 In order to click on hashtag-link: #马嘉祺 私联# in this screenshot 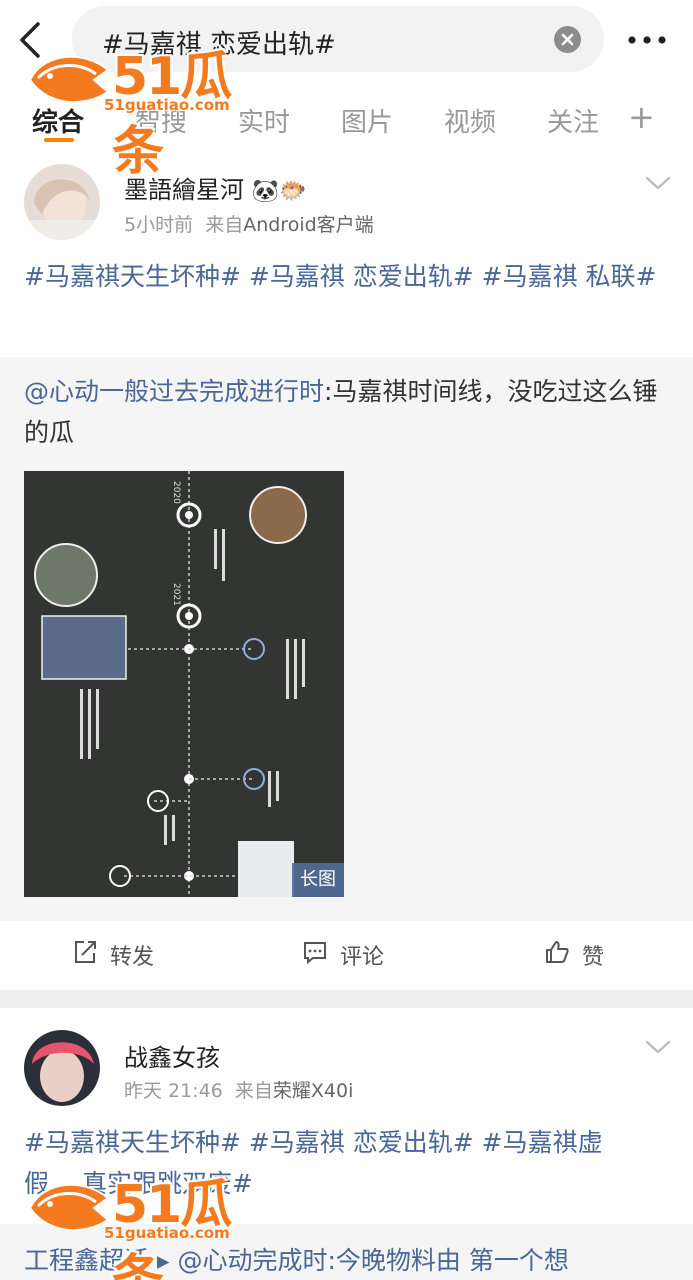, I will do `click(569, 276)`.